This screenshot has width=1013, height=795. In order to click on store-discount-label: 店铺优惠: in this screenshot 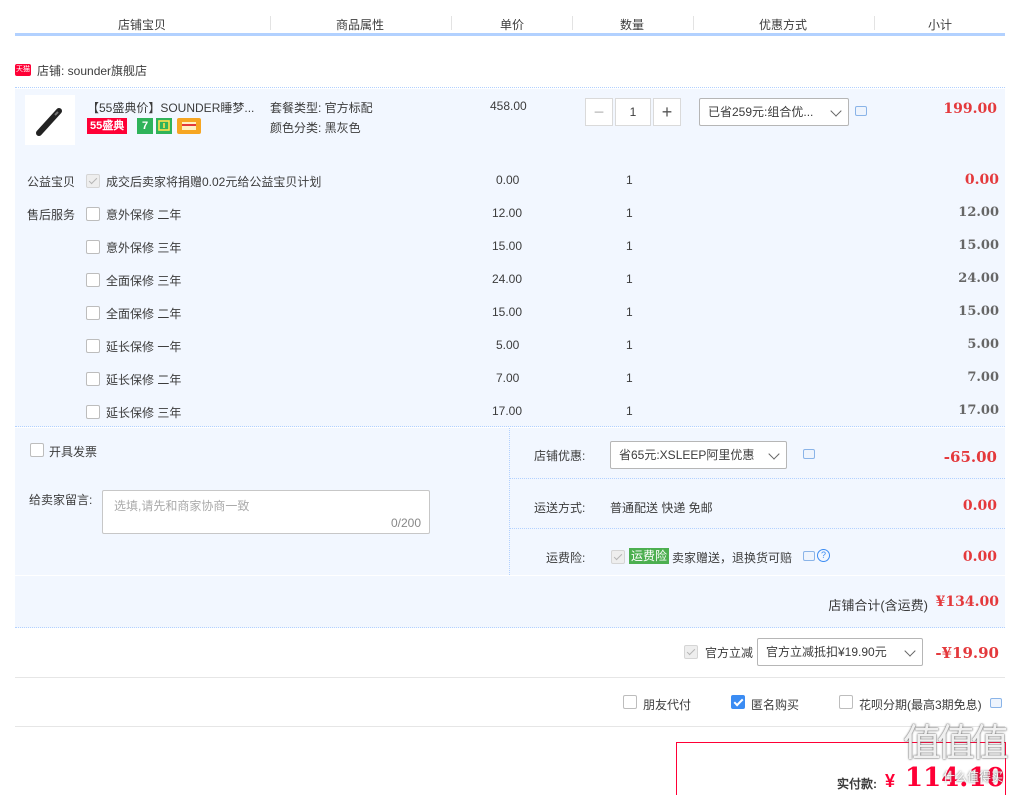, I will do `click(560, 456)`.